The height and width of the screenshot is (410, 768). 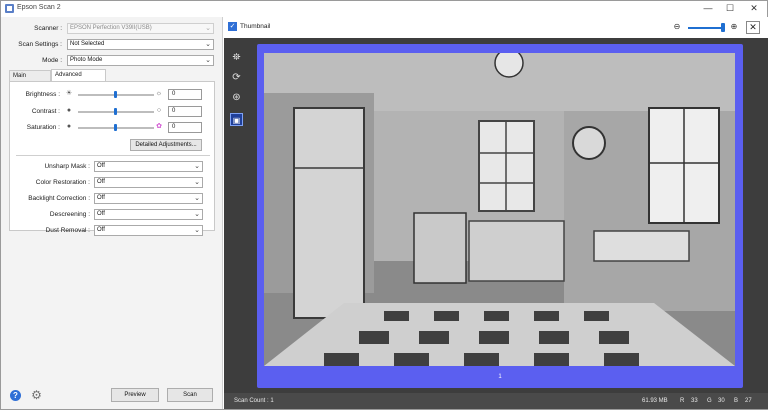 I want to click on scanner-value: EPSON Perfection V39II(USB), so click(x=111, y=28).